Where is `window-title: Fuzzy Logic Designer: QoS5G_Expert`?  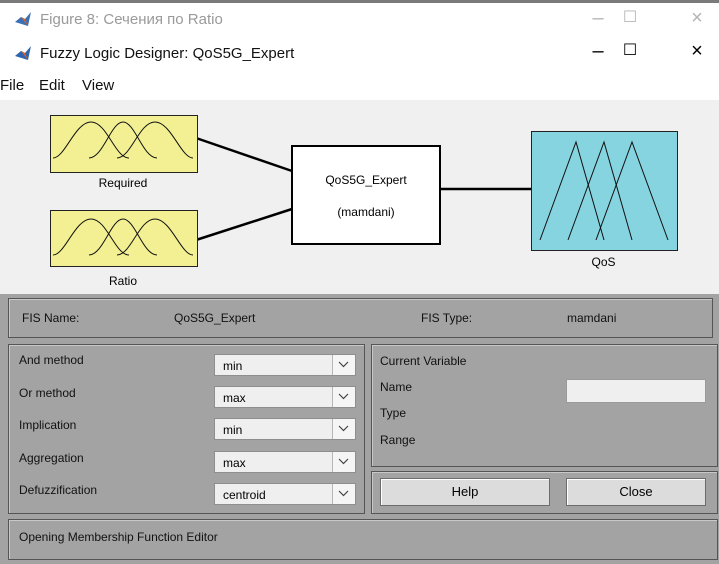
window-title: Fuzzy Logic Designer: QoS5G_Expert is located at coordinates (167, 53).